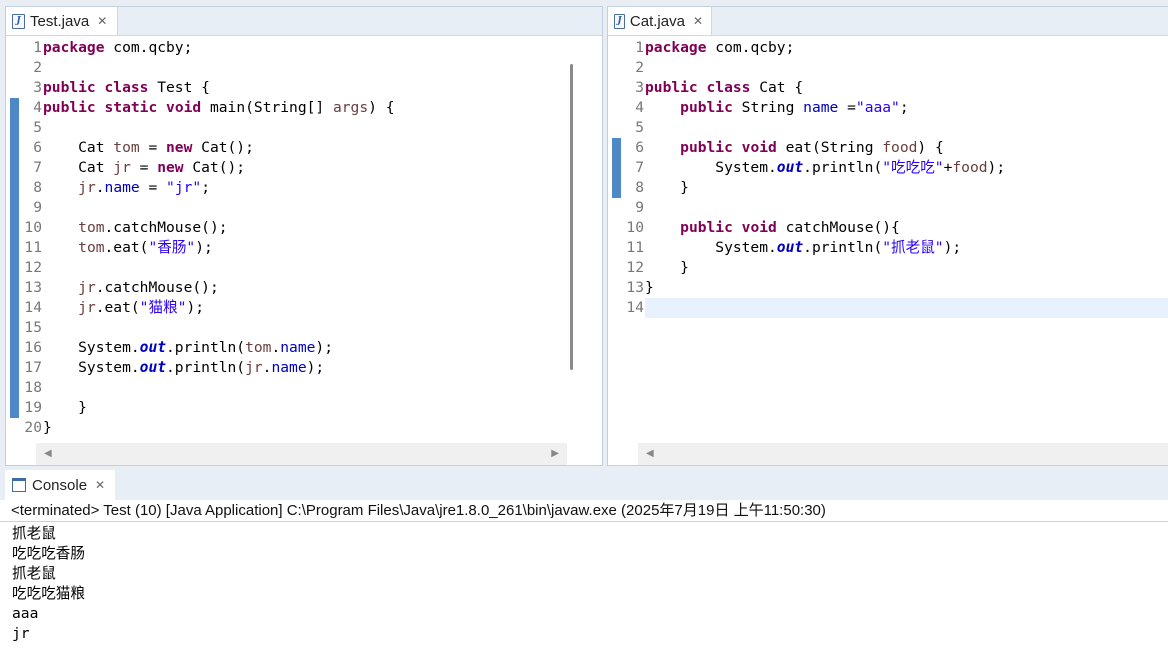 The image size is (1168, 653). What do you see at coordinates (48, 553) in the screenshot?
I see `console-line: 吃吃吃香肠` at bounding box center [48, 553].